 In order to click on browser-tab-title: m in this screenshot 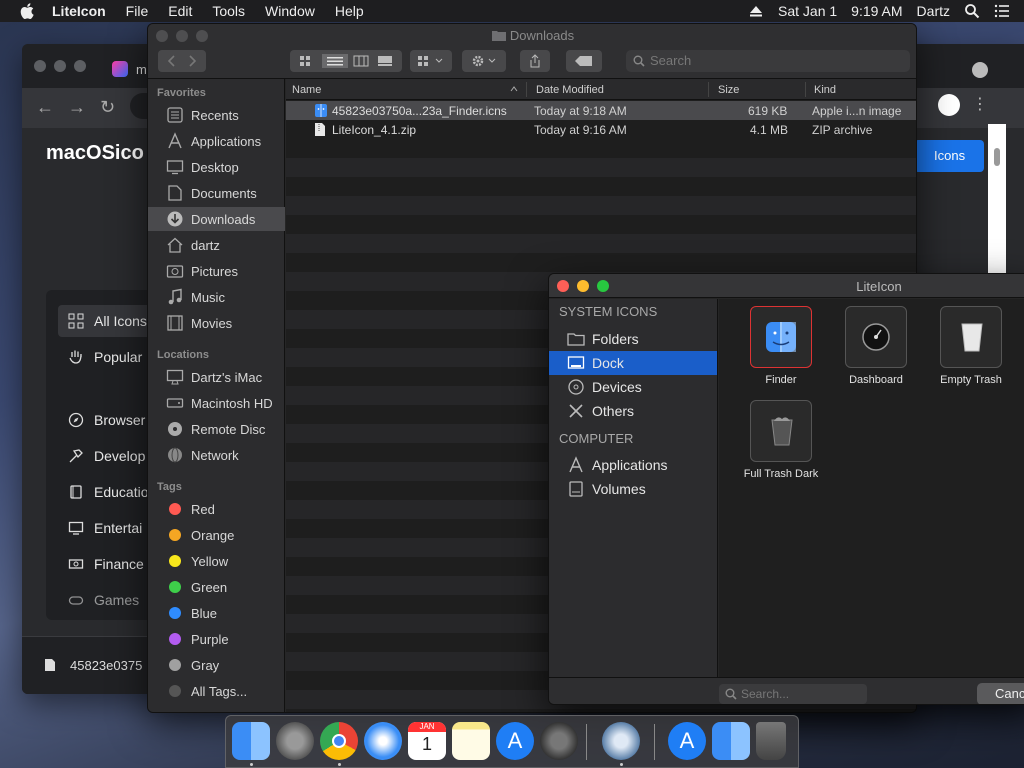, I will do `click(141, 69)`.